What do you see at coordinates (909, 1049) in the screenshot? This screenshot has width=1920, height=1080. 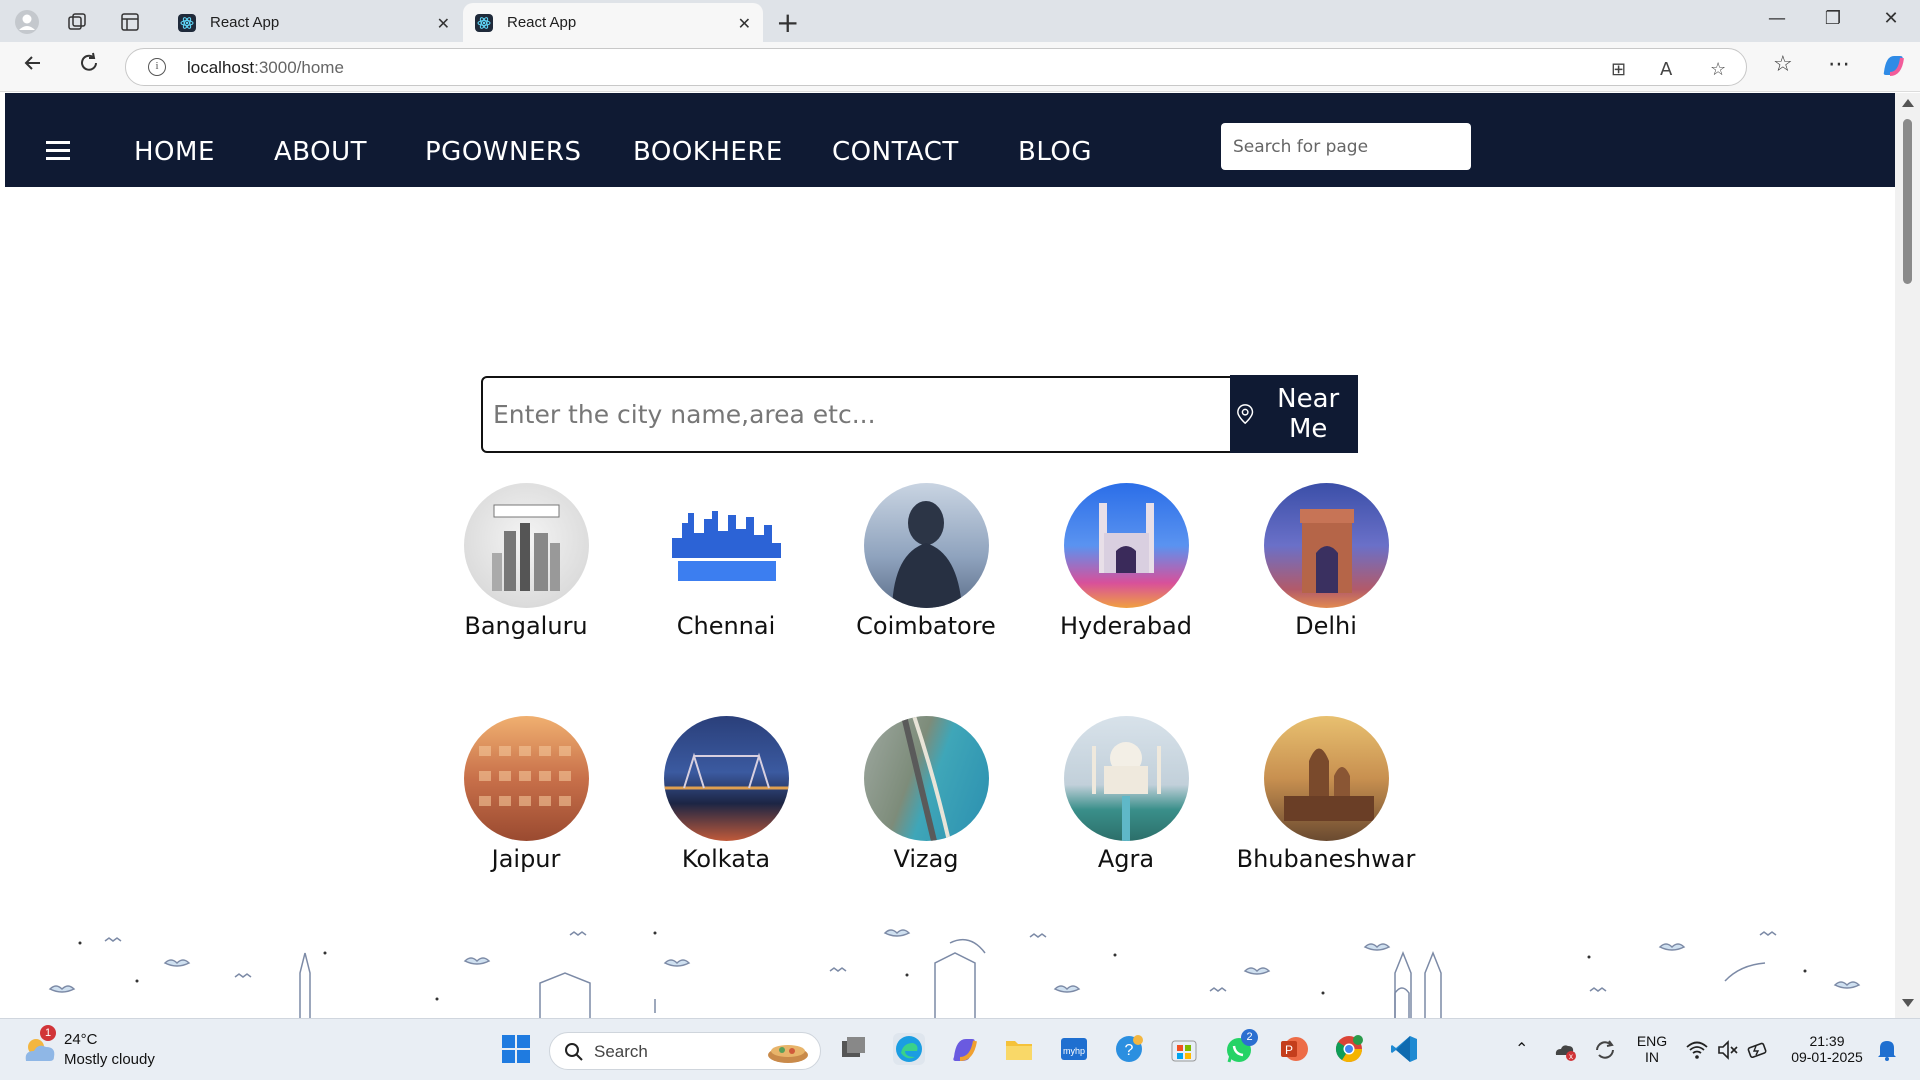 I see `edge-browser-icon` at bounding box center [909, 1049].